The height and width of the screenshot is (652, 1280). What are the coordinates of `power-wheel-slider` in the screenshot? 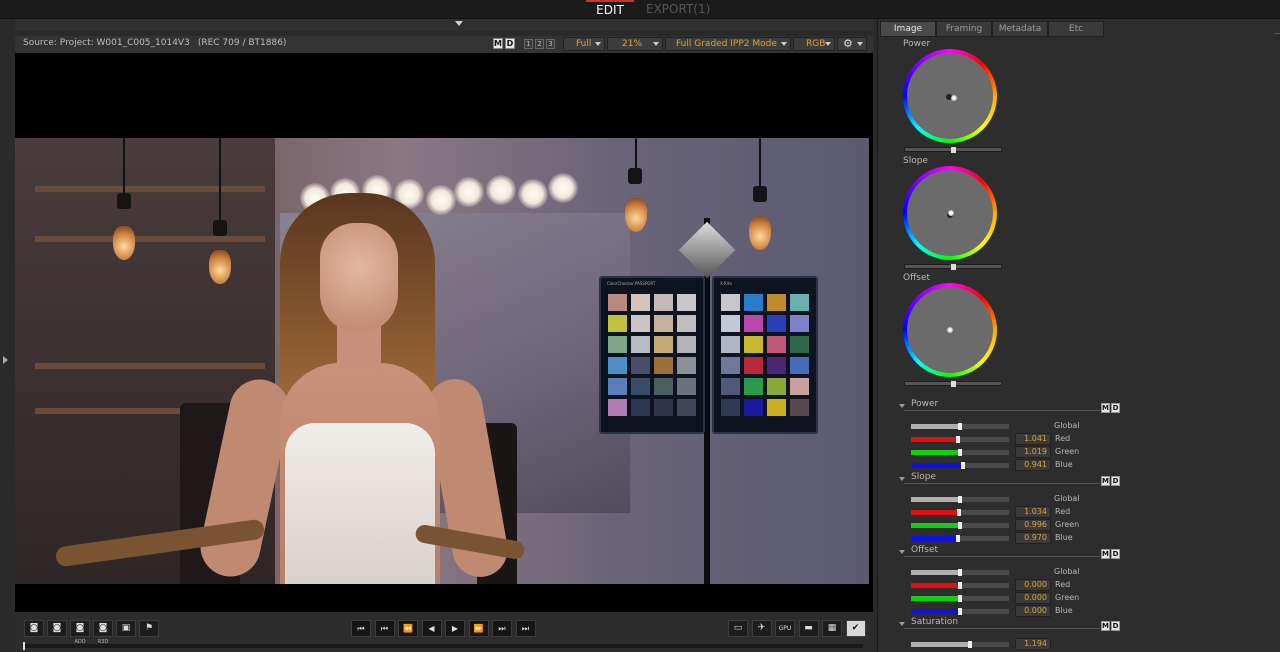 It's located at (953, 150).